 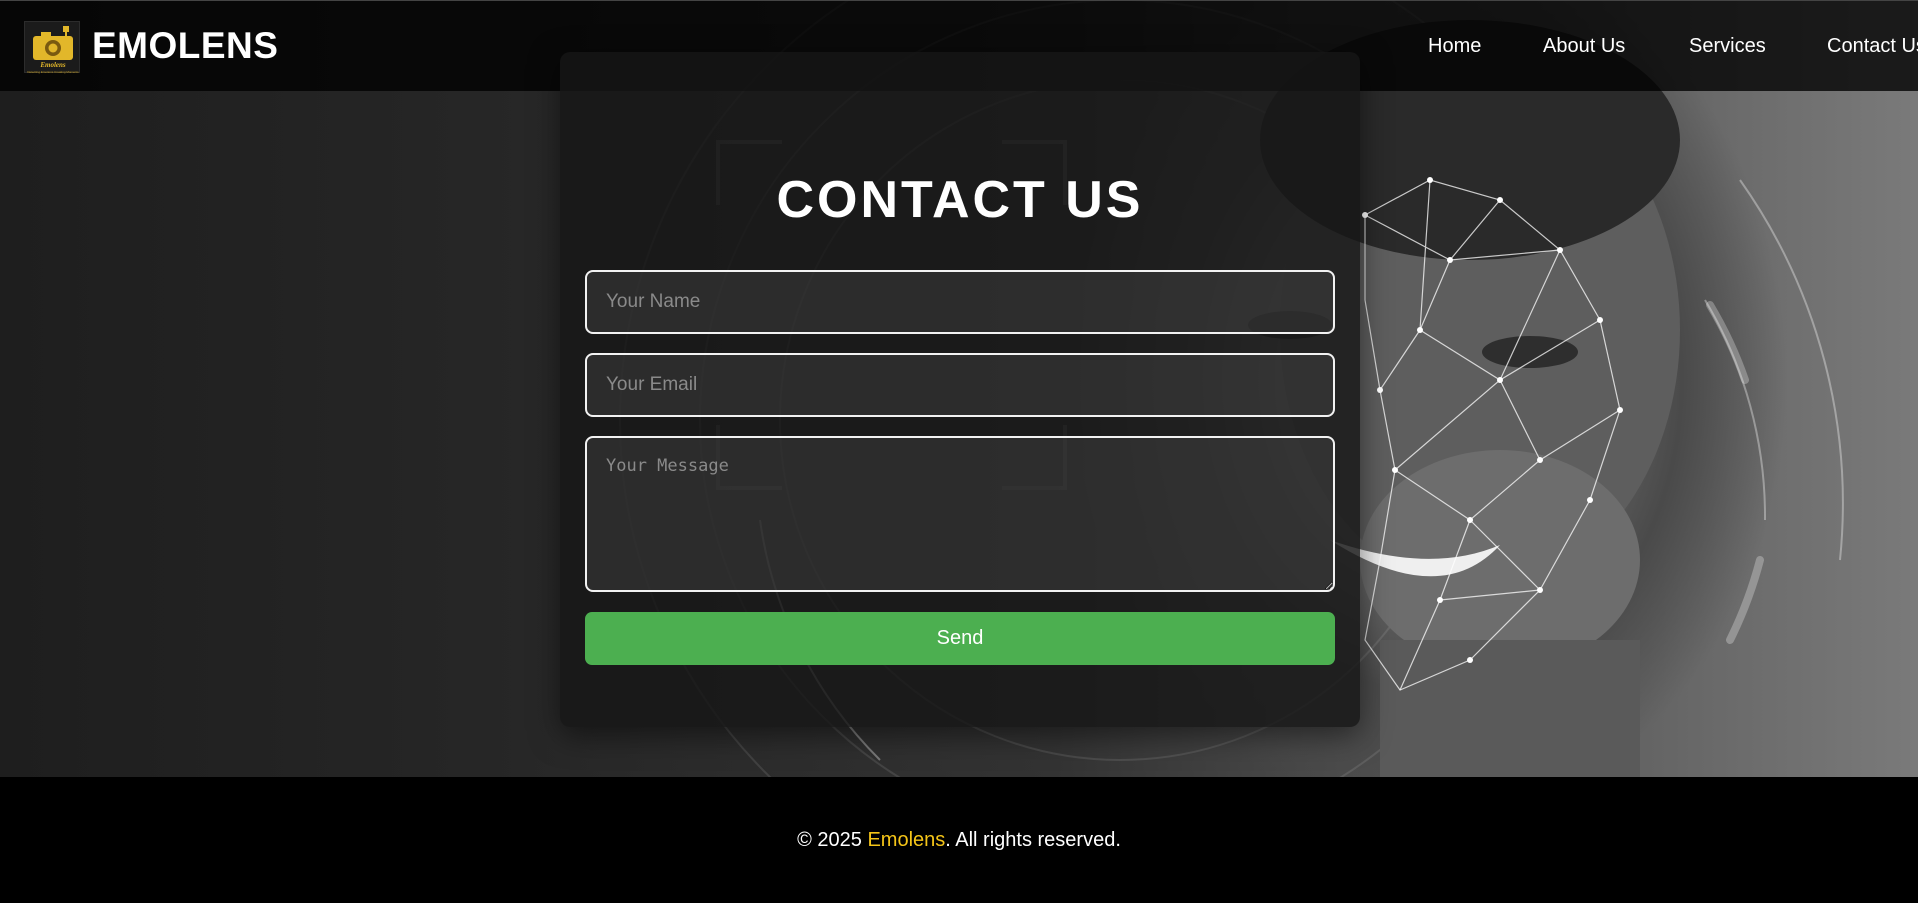 What do you see at coordinates (960, 200) in the screenshot?
I see `page-title: CONTACT US` at bounding box center [960, 200].